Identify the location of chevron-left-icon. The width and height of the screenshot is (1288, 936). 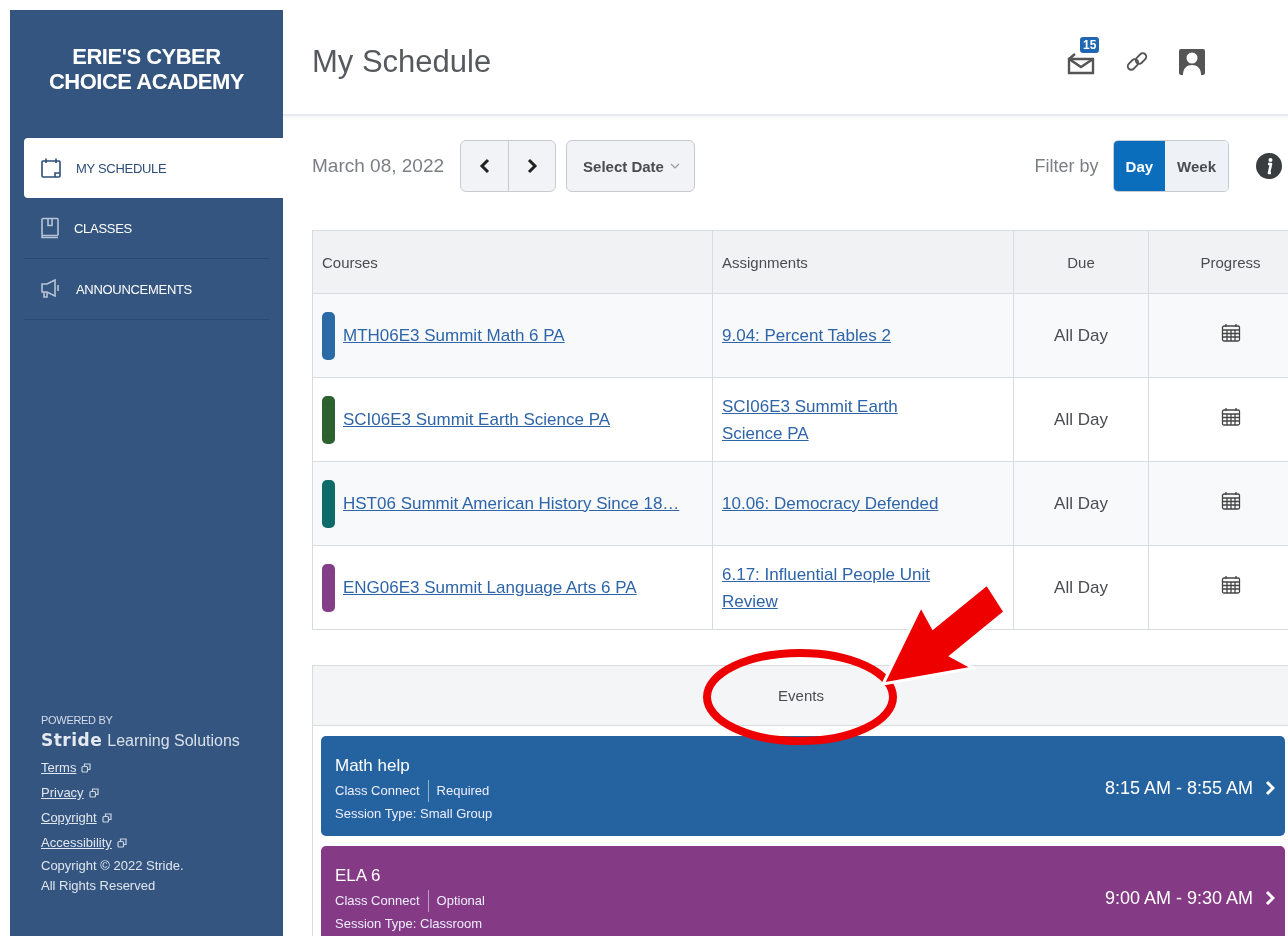
(484, 166).